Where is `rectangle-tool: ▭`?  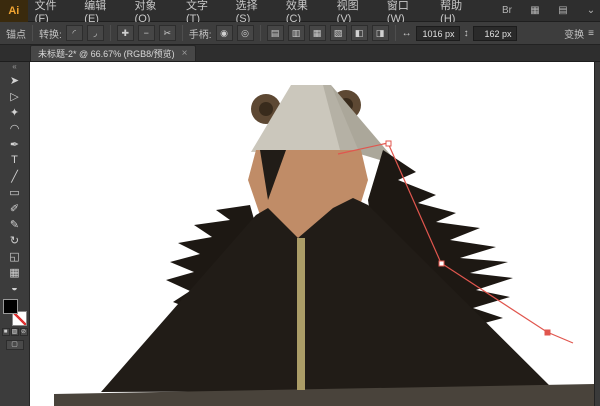
rectangle-tool: ▭ is located at coordinates (15, 192).